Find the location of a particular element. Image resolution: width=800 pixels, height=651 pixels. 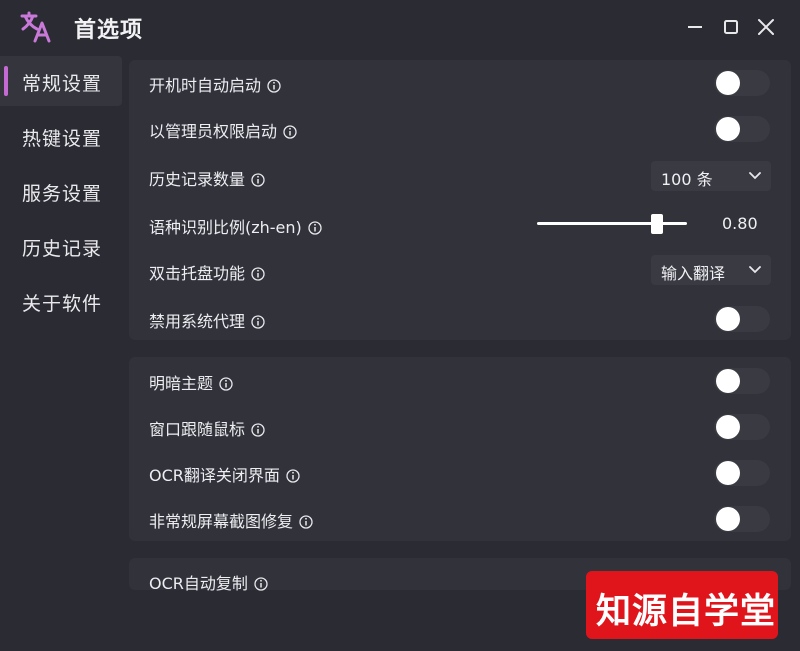

sidebar-item-history: 历史记录 is located at coordinates (61, 246).